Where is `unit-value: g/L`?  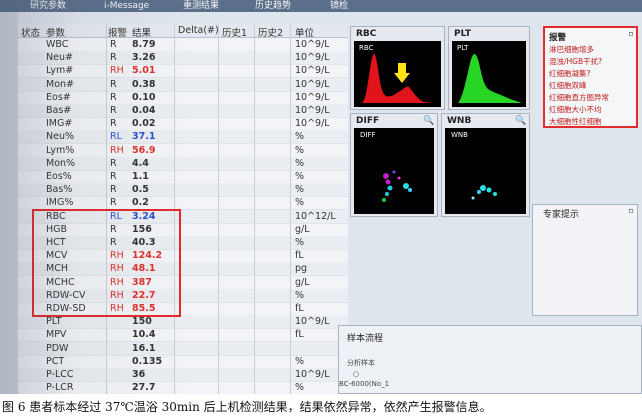 unit-value: g/L is located at coordinates (302, 229).